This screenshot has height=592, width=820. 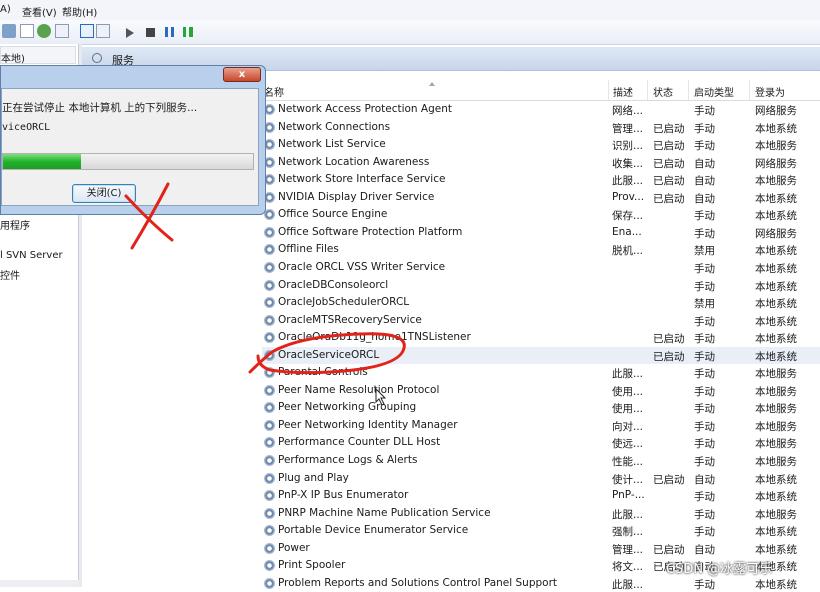 What do you see at coordinates (541, 268) in the screenshot?
I see `table-row: Oracle ORCL VSS Writer Service 手动 本地系统` at bounding box center [541, 268].